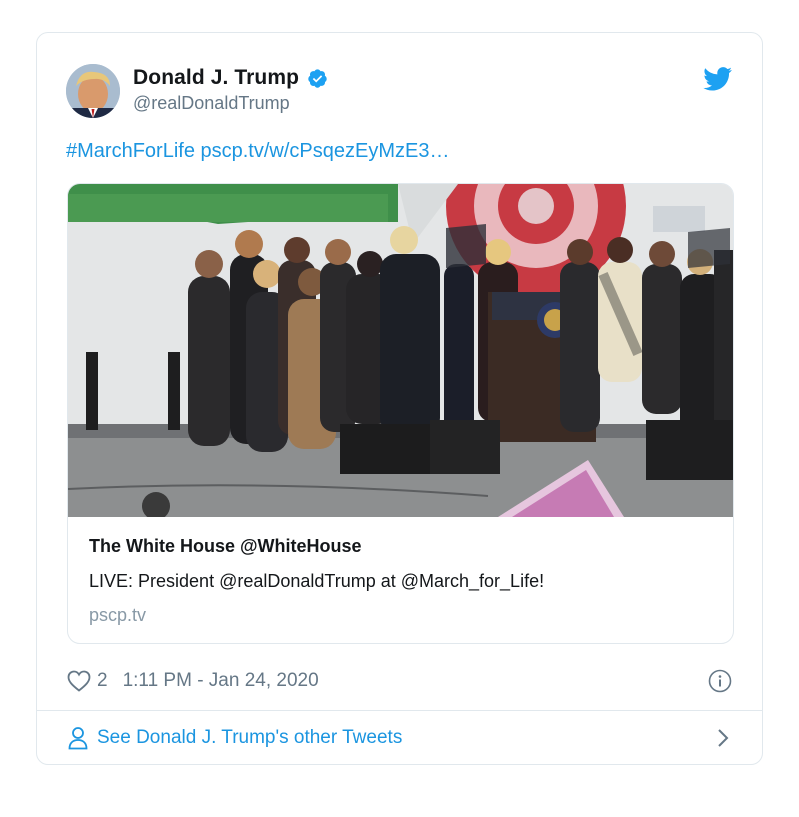 Image resolution: width=799 pixels, height=817 pixels. I want to click on author-block: Donald J. Trump @realDonaldTrump, so click(230, 90).